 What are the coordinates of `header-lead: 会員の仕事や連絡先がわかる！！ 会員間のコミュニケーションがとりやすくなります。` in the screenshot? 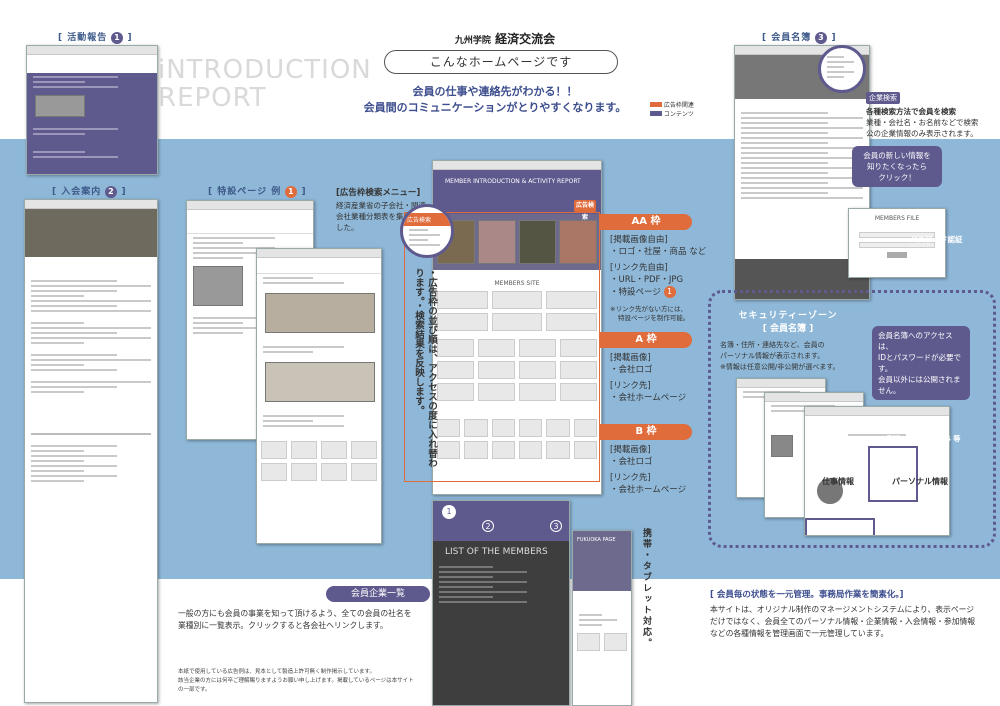 It's located at (495, 100).